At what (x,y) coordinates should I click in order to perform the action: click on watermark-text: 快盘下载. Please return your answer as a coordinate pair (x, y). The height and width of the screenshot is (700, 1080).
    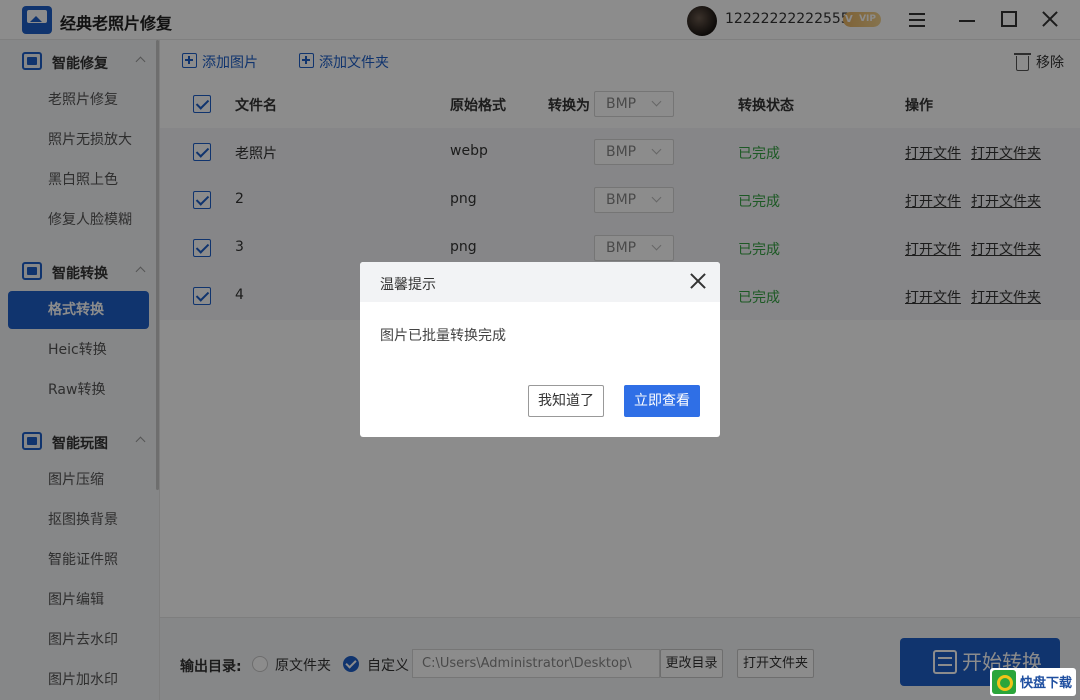
    Looking at the image, I should click on (1046, 683).